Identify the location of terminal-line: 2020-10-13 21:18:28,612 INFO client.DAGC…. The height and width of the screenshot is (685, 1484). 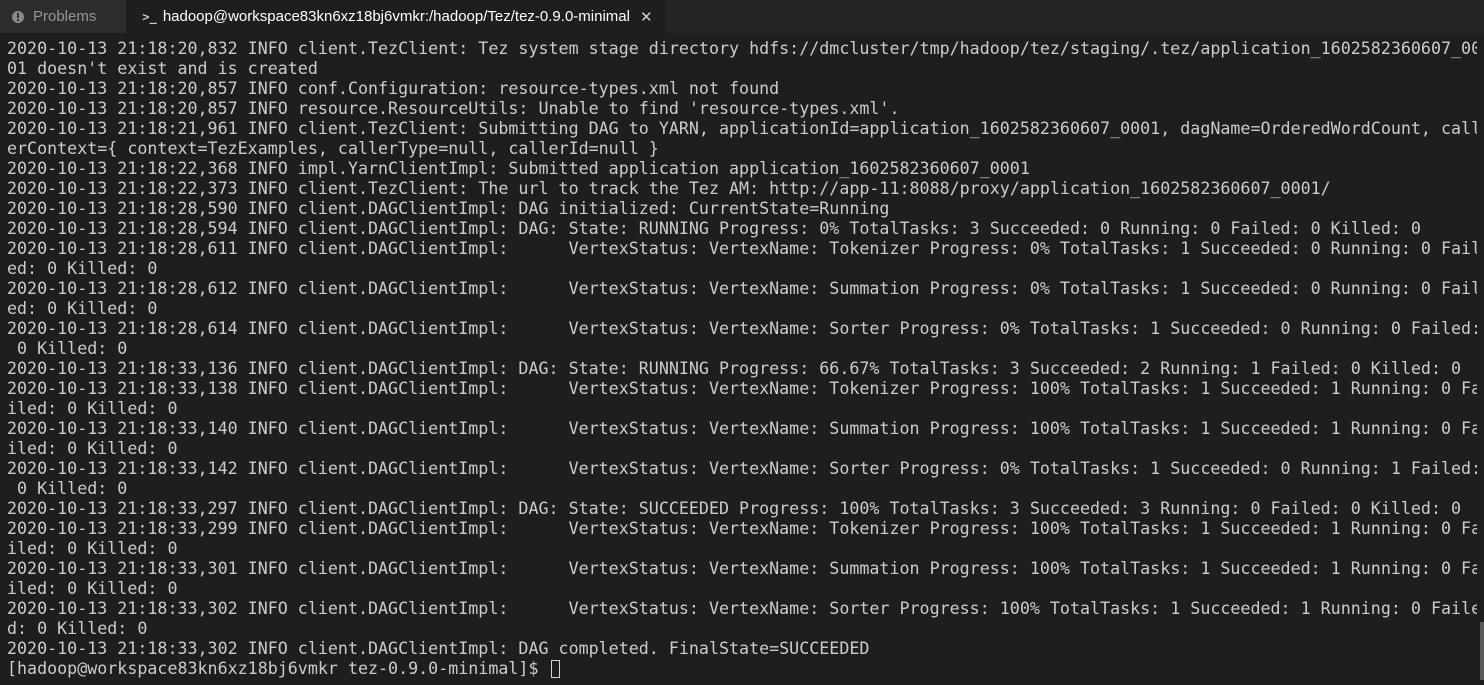
(742, 288).